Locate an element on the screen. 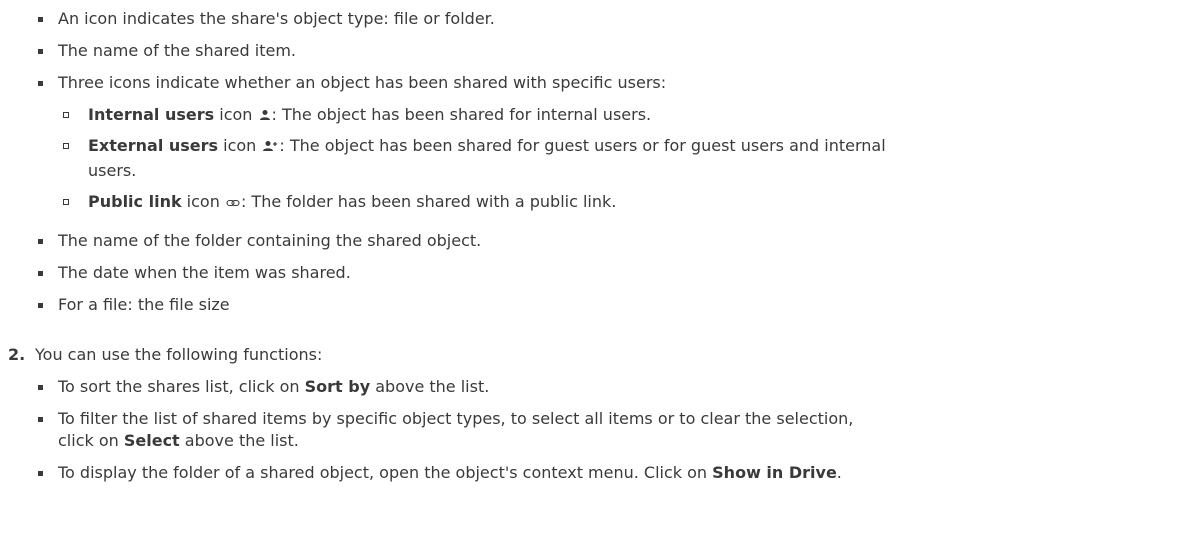 Image resolution: width=1201 pixels, height=535 pixels. step-text: You can use the following functions: is located at coordinates (179, 354).